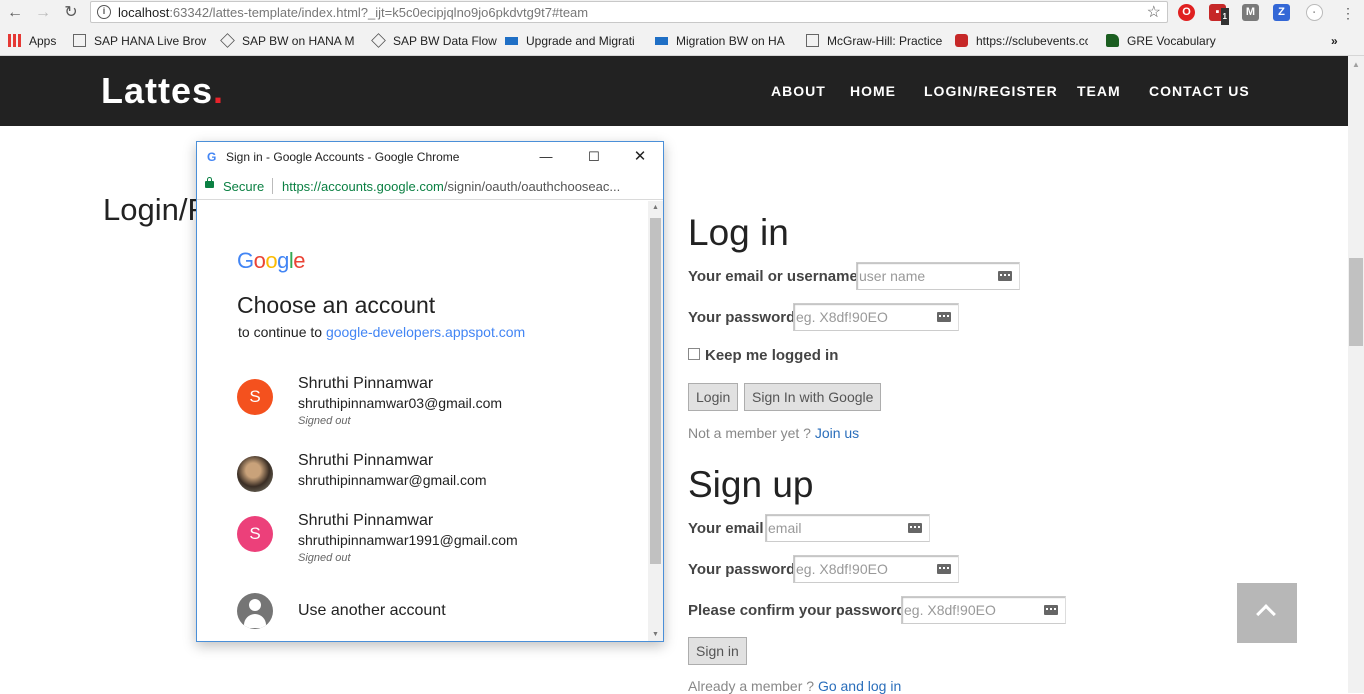  What do you see at coordinates (1219, 14) in the screenshot?
I see `extension-icon: 1 ▪` at bounding box center [1219, 14].